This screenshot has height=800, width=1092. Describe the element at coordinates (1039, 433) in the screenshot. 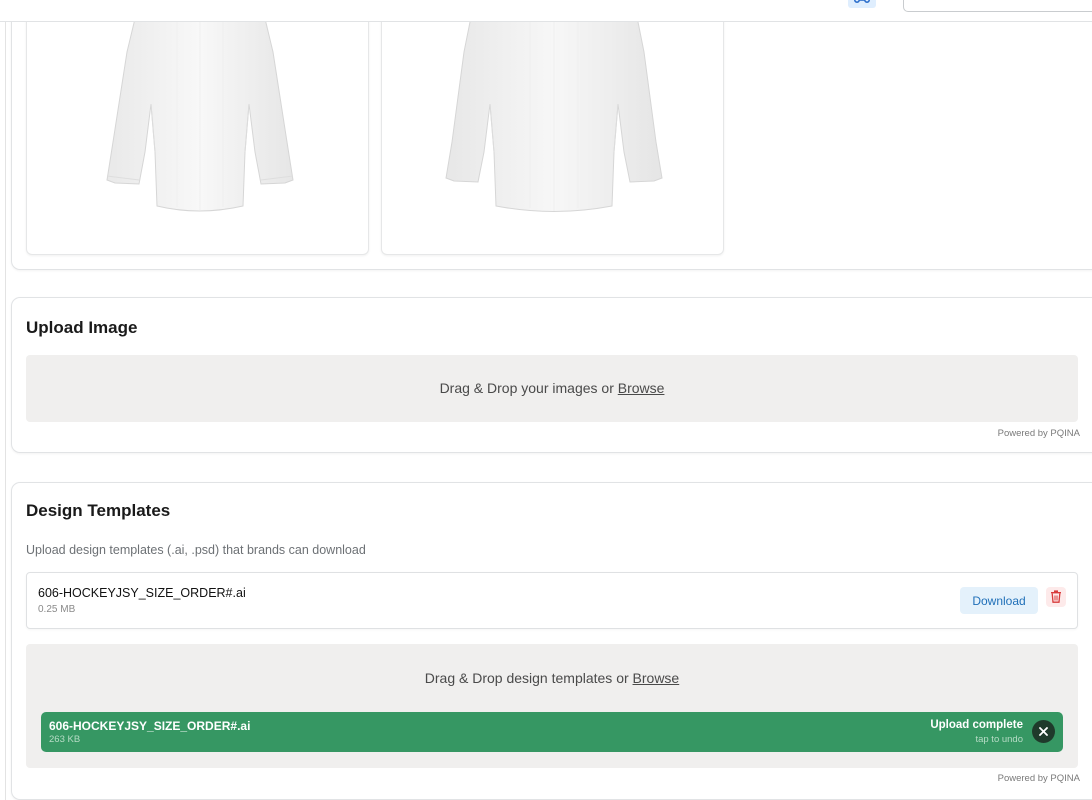

I see `powered-by-pqina: Powered by PQINA` at that location.